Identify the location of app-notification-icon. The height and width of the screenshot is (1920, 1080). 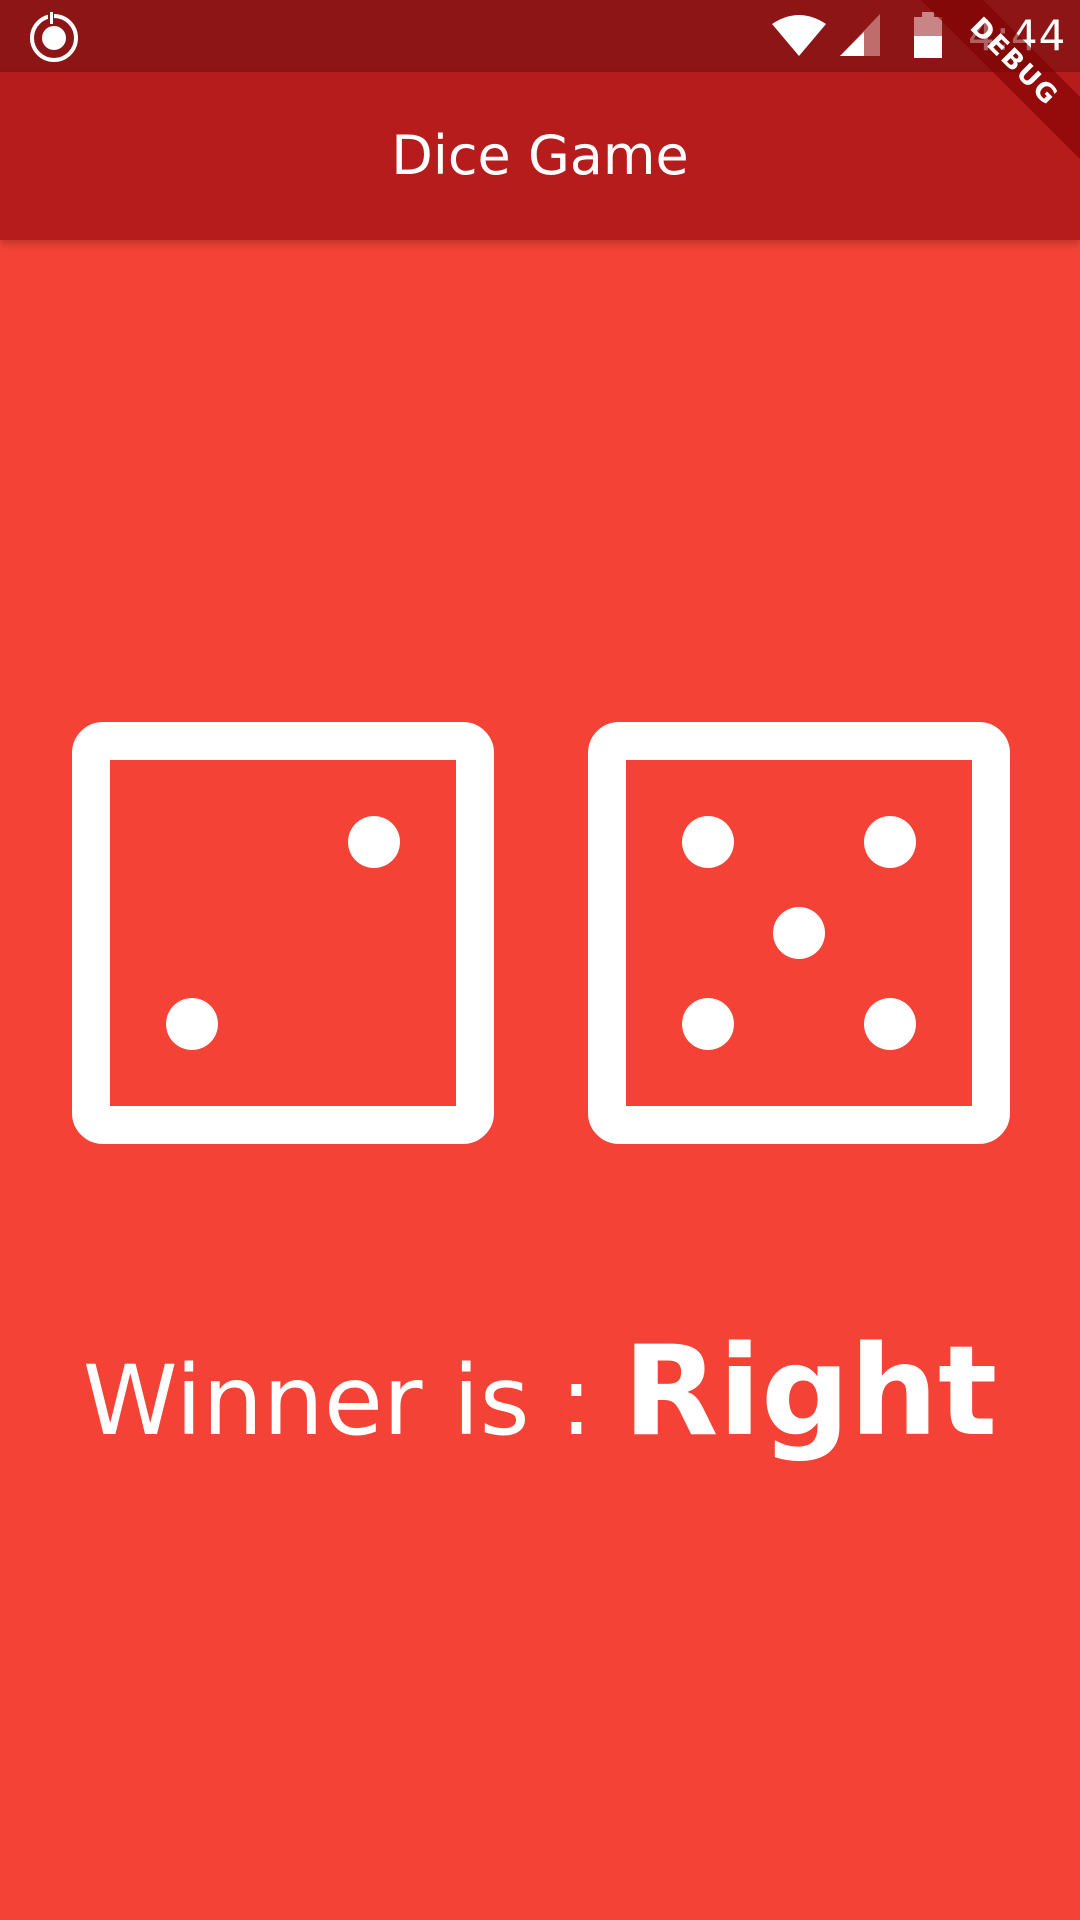
(54, 37).